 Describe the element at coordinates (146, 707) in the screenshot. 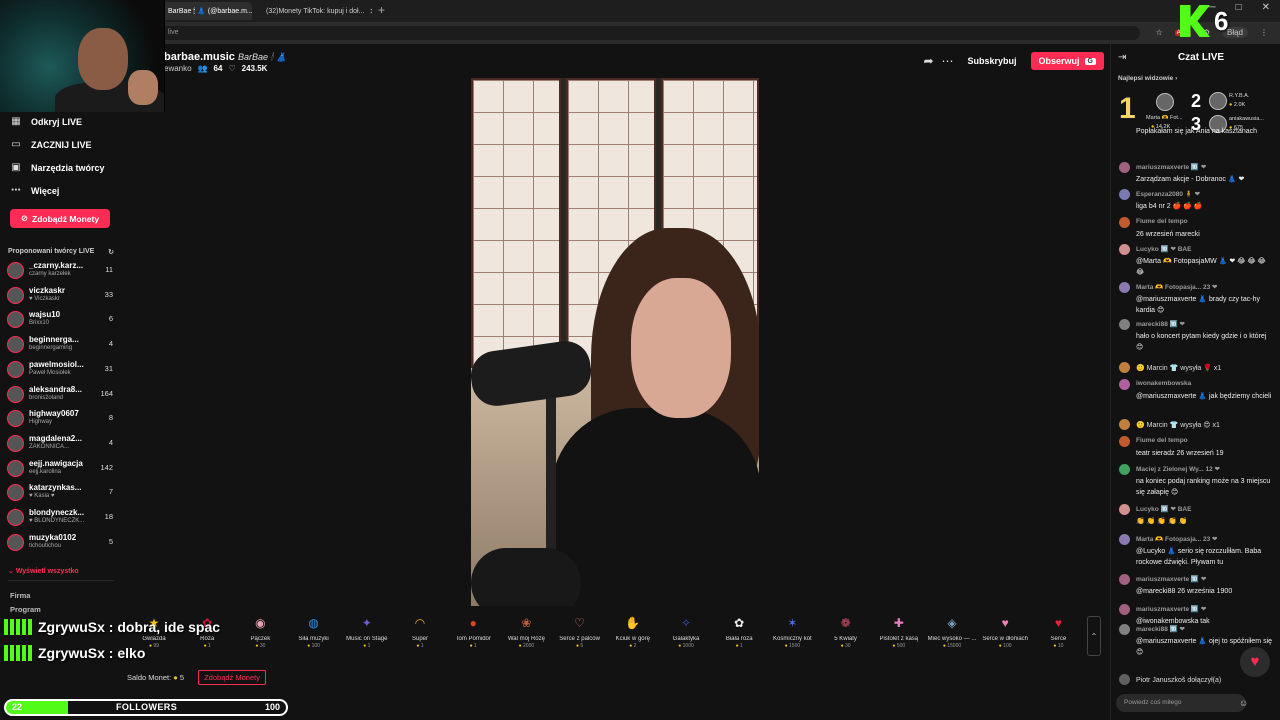

I see `followers-goal-bar: 22 FOLLOWERS 100` at that location.